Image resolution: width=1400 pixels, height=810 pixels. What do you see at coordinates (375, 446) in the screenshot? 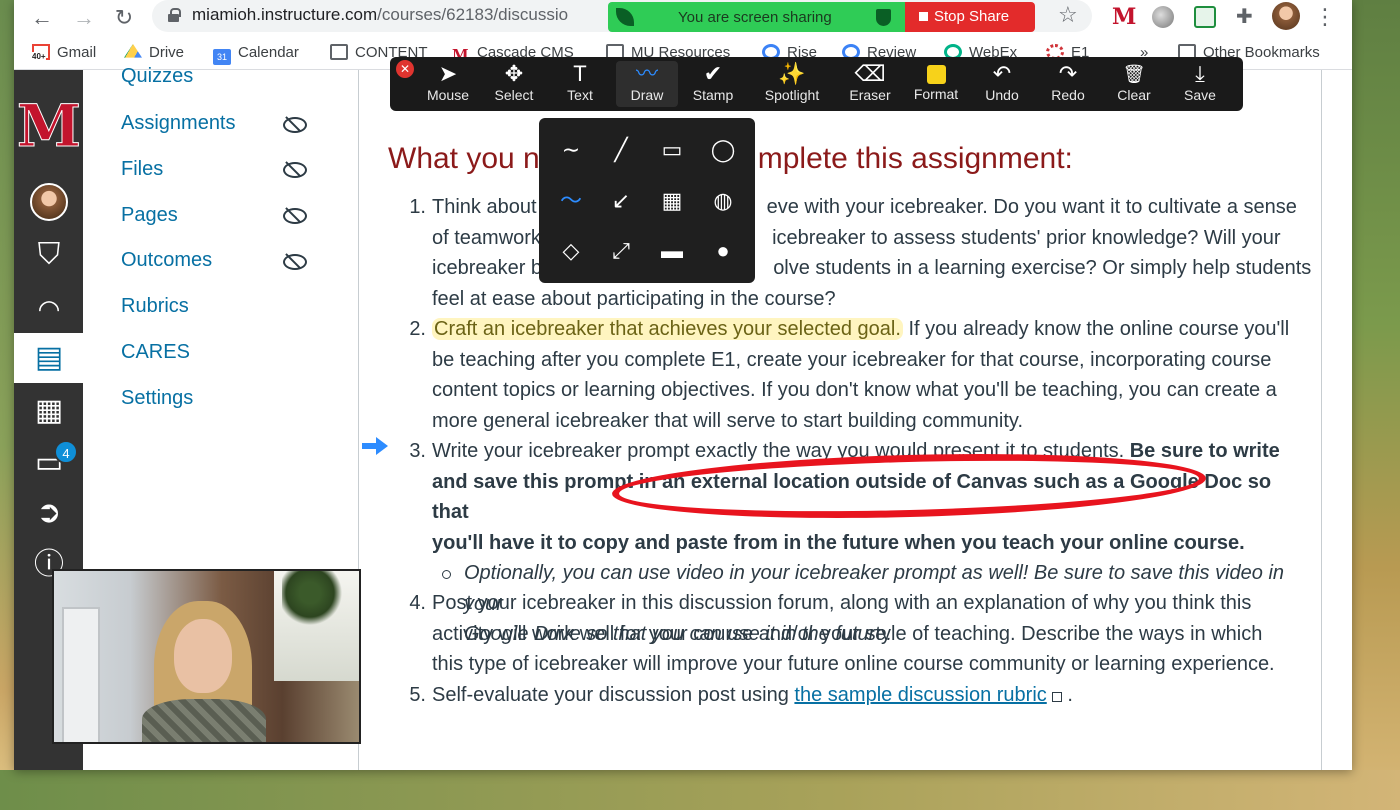
I see `blue-arrow-annotation` at bounding box center [375, 446].